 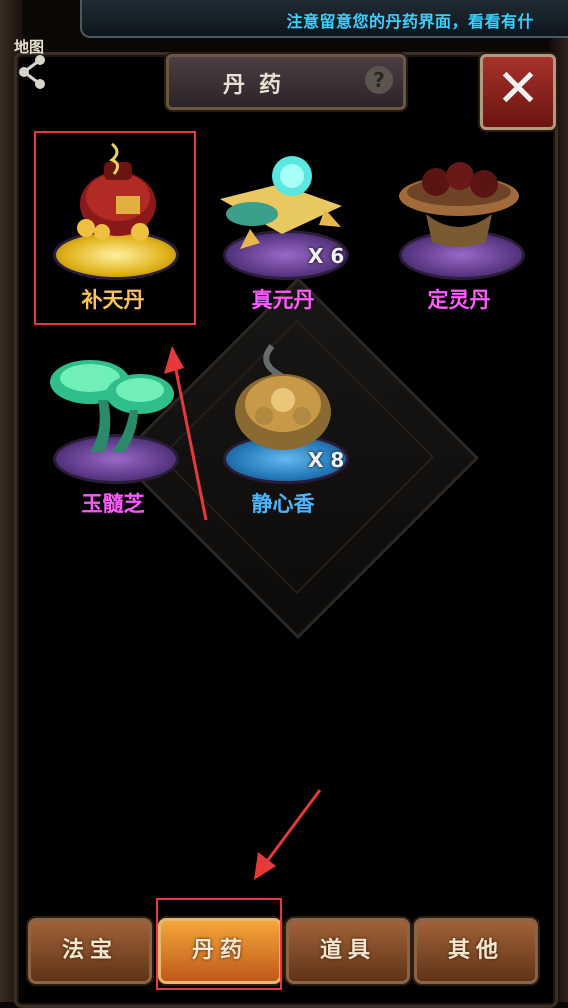 I want to click on help-button: ?, so click(x=379, y=80).